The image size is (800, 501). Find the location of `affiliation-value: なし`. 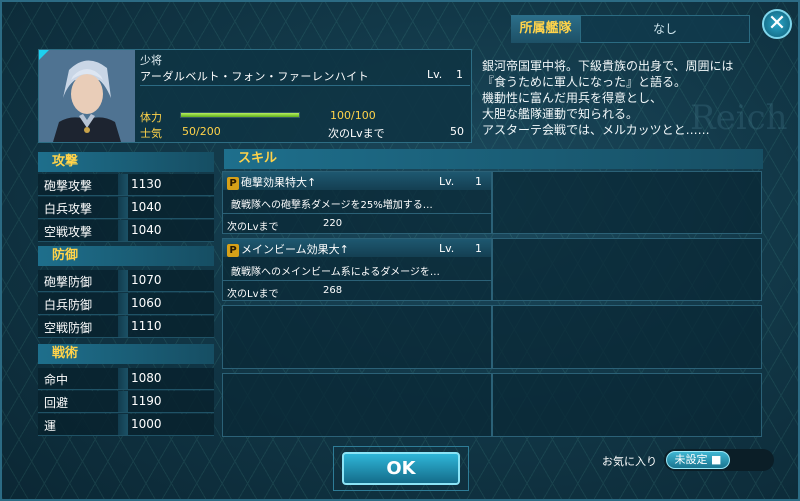

affiliation-value: なし is located at coordinates (665, 29).